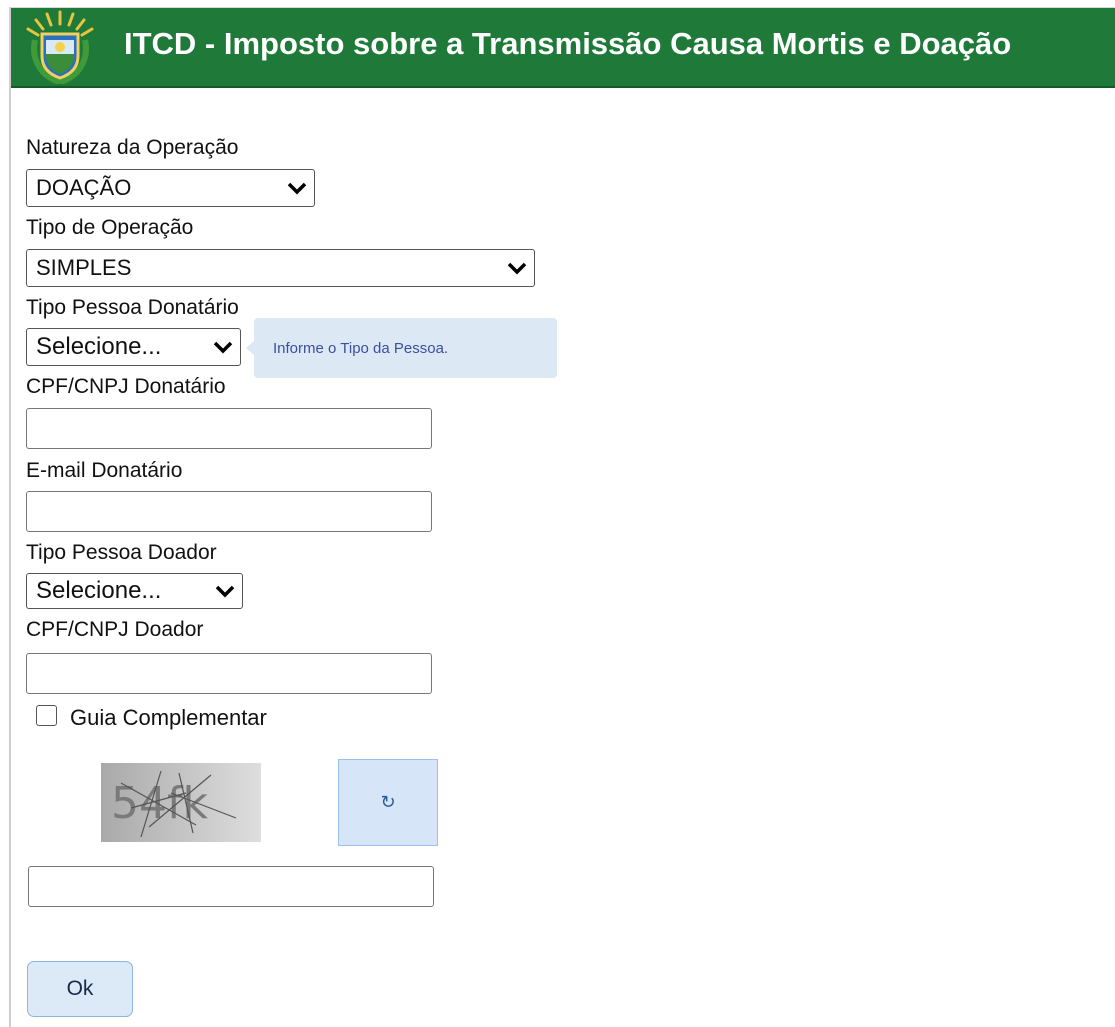  What do you see at coordinates (132, 147) in the screenshot?
I see `natureza-label: Natureza da Operação` at bounding box center [132, 147].